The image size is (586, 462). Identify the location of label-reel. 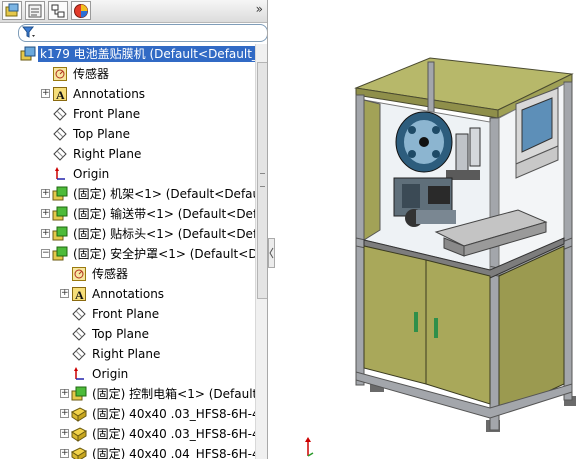
(424, 142).